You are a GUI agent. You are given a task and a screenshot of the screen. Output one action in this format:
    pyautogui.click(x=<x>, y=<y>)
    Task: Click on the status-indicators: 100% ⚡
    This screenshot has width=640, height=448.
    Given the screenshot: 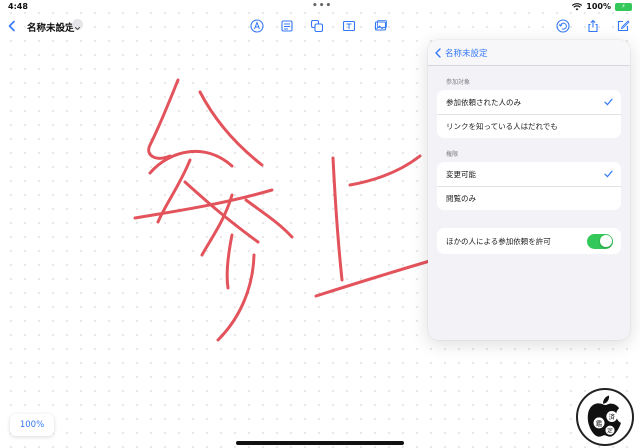 What is the action you would take?
    pyautogui.click(x=602, y=6)
    